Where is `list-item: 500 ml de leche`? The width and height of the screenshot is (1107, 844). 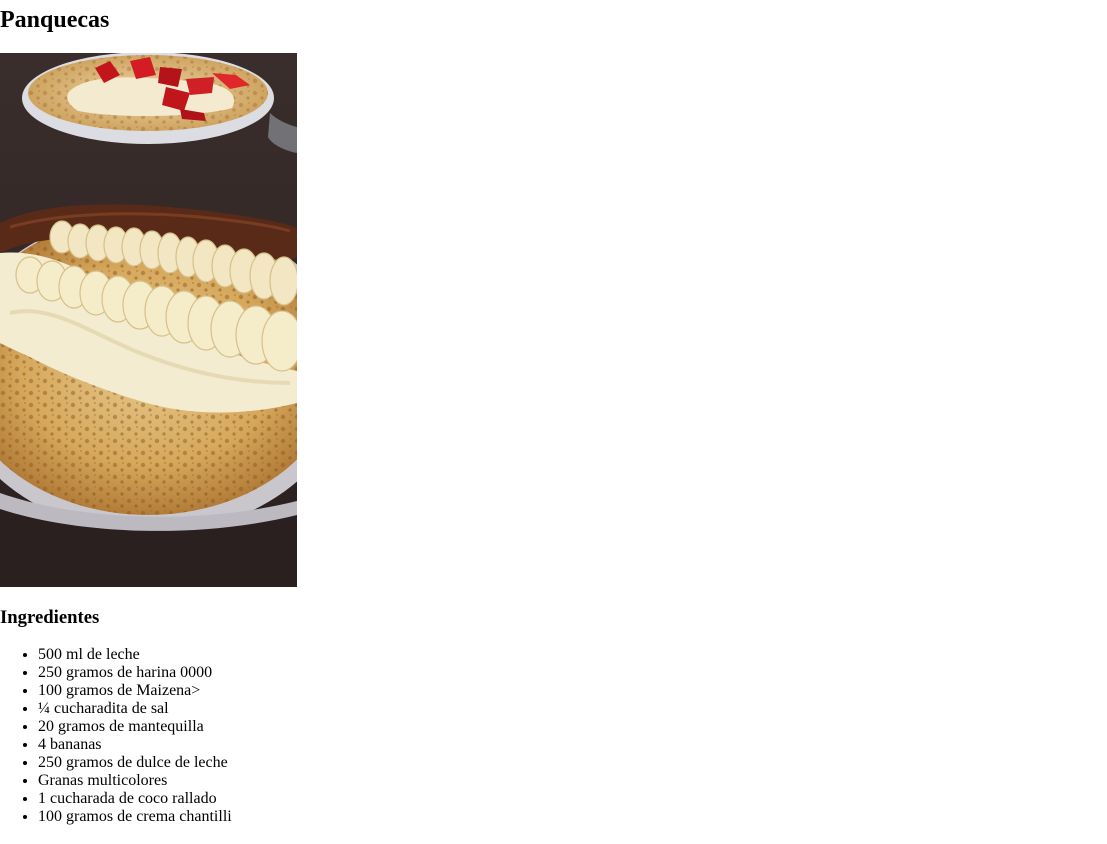 list-item: 500 ml de leche is located at coordinates (135, 655).